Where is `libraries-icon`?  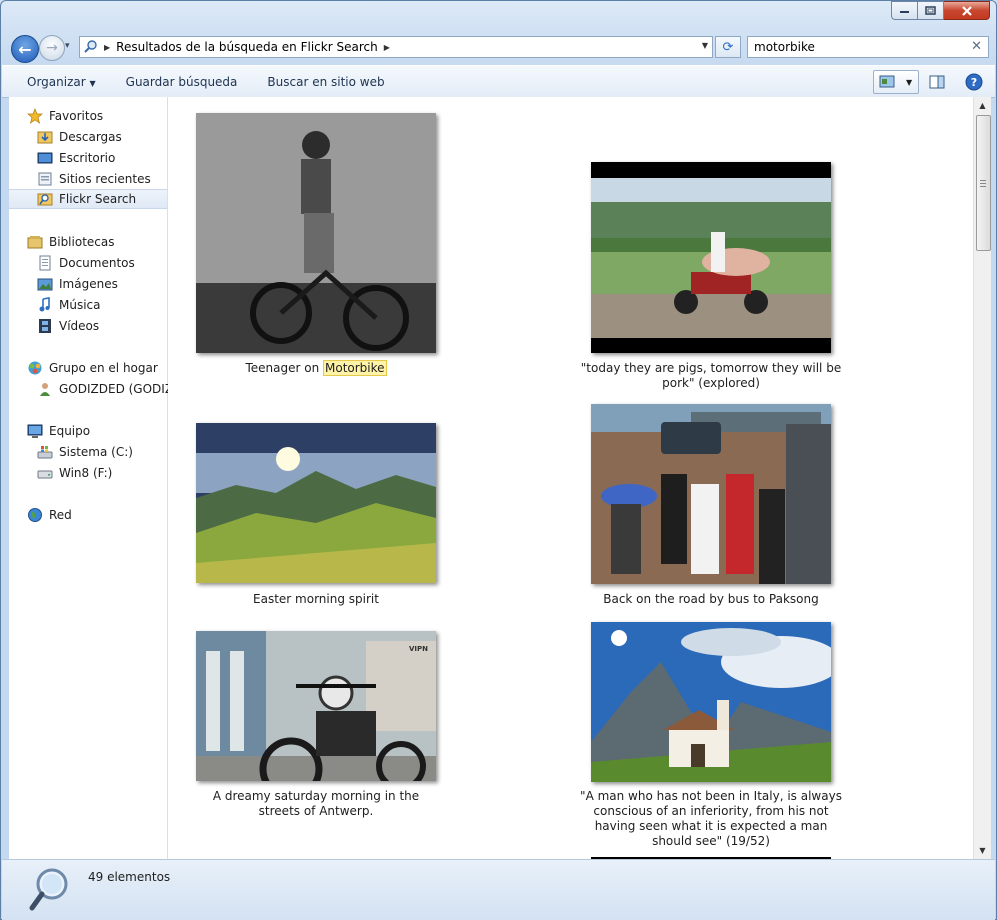
libraries-icon is located at coordinates (35, 242).